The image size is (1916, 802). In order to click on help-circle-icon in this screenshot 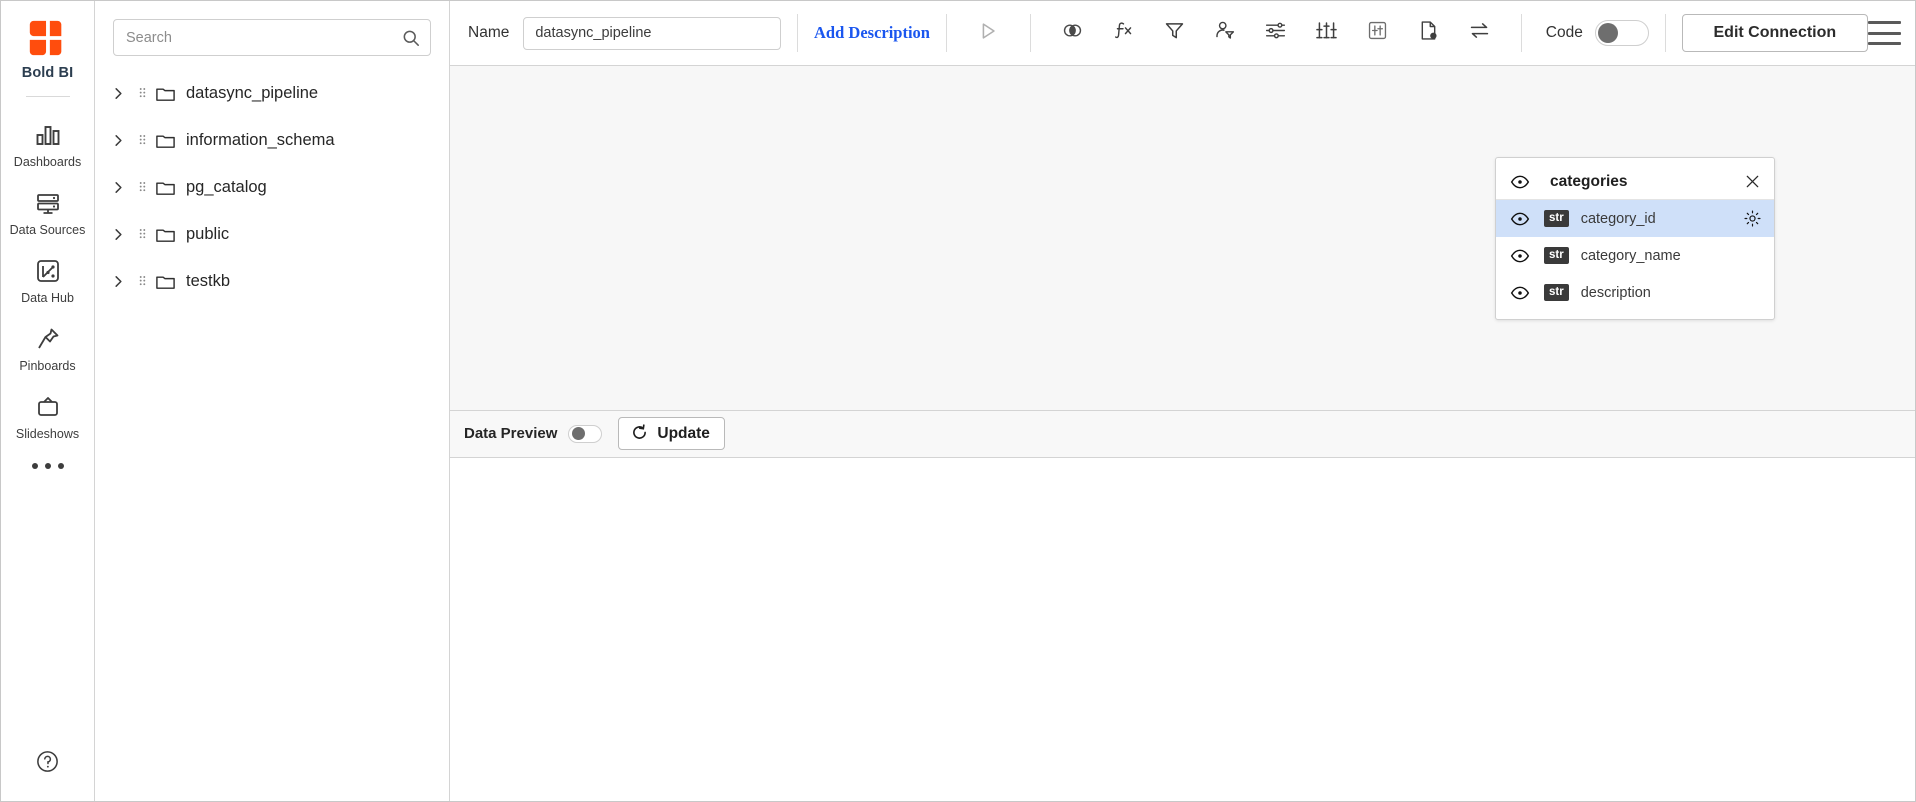, I will do `click(47, 764)`.